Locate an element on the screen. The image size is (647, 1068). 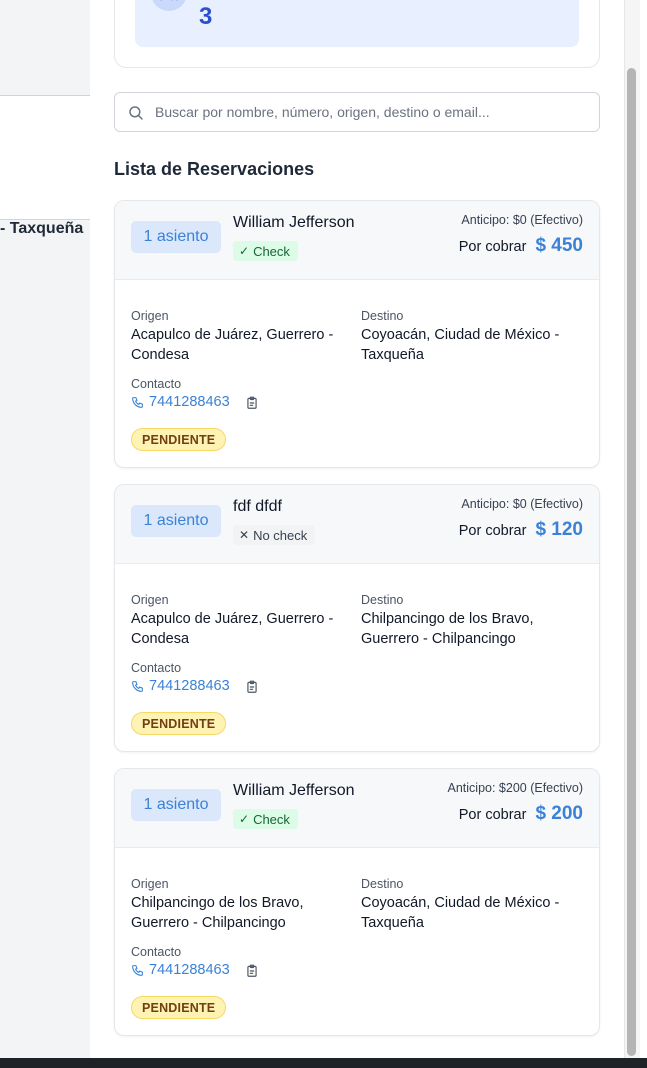
background-route-card: - Taxqueña is located at coordinates (48, 166).